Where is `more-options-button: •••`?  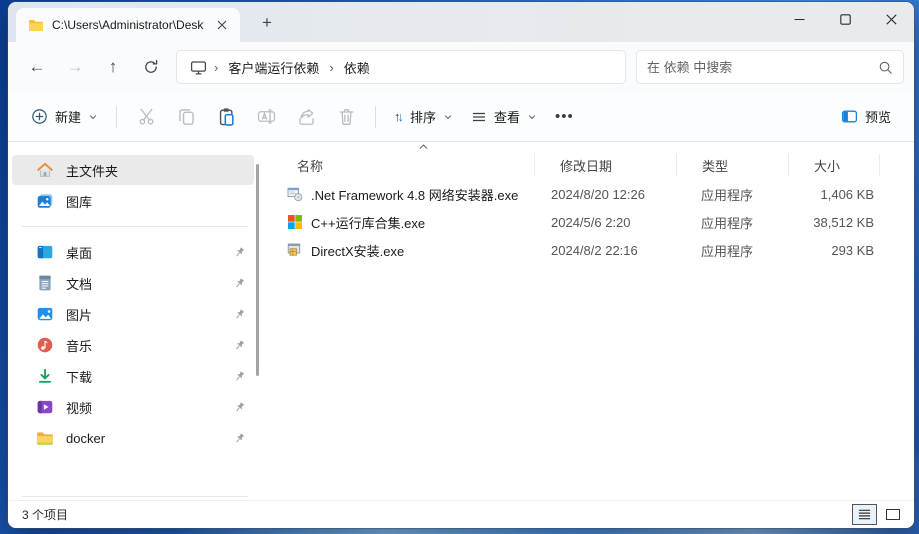
more-options-button: ••• is located at coordinates (564, 116).